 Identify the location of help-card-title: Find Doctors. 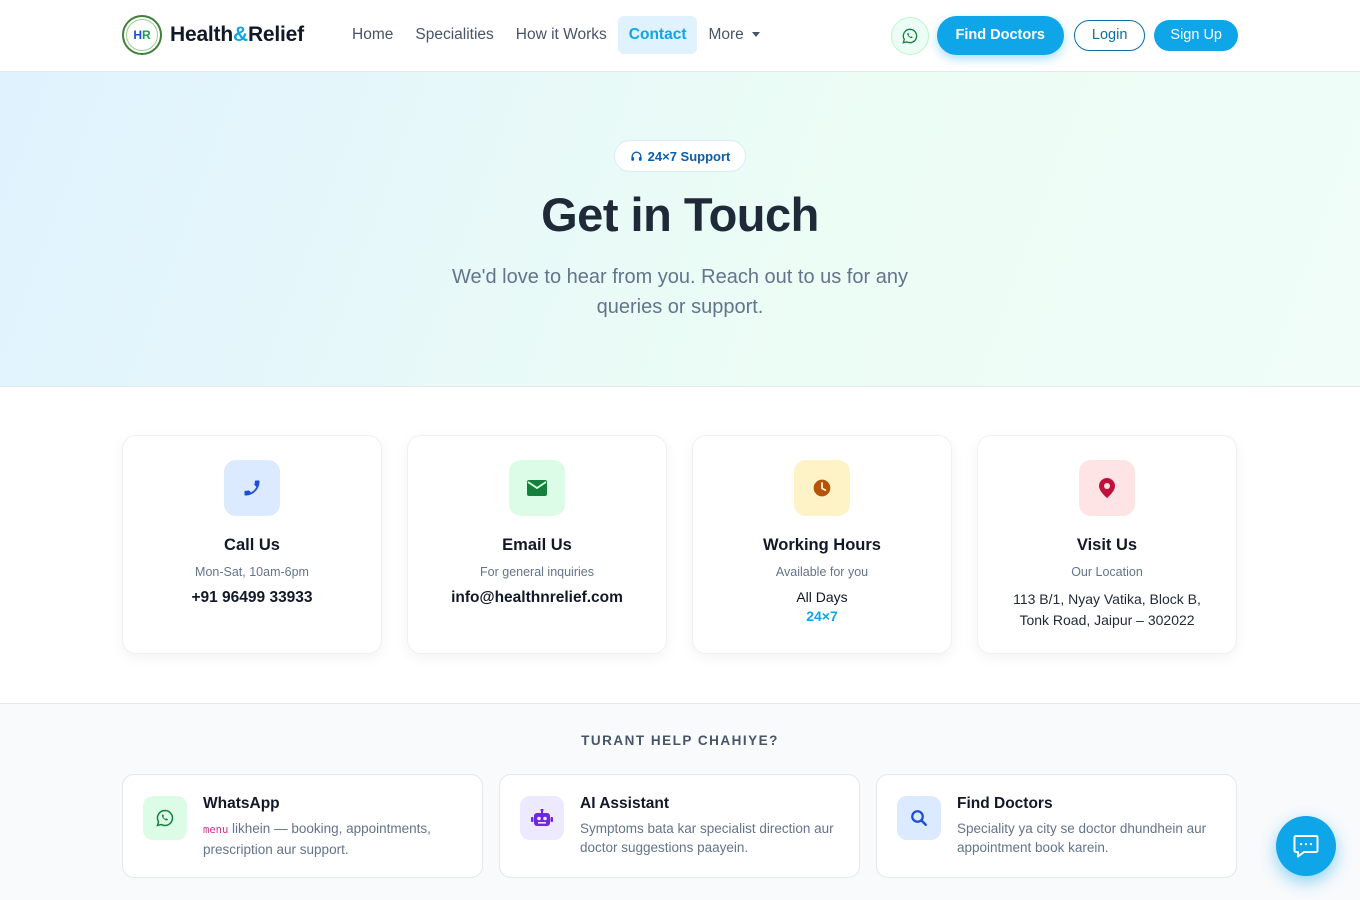
(1005, 803).